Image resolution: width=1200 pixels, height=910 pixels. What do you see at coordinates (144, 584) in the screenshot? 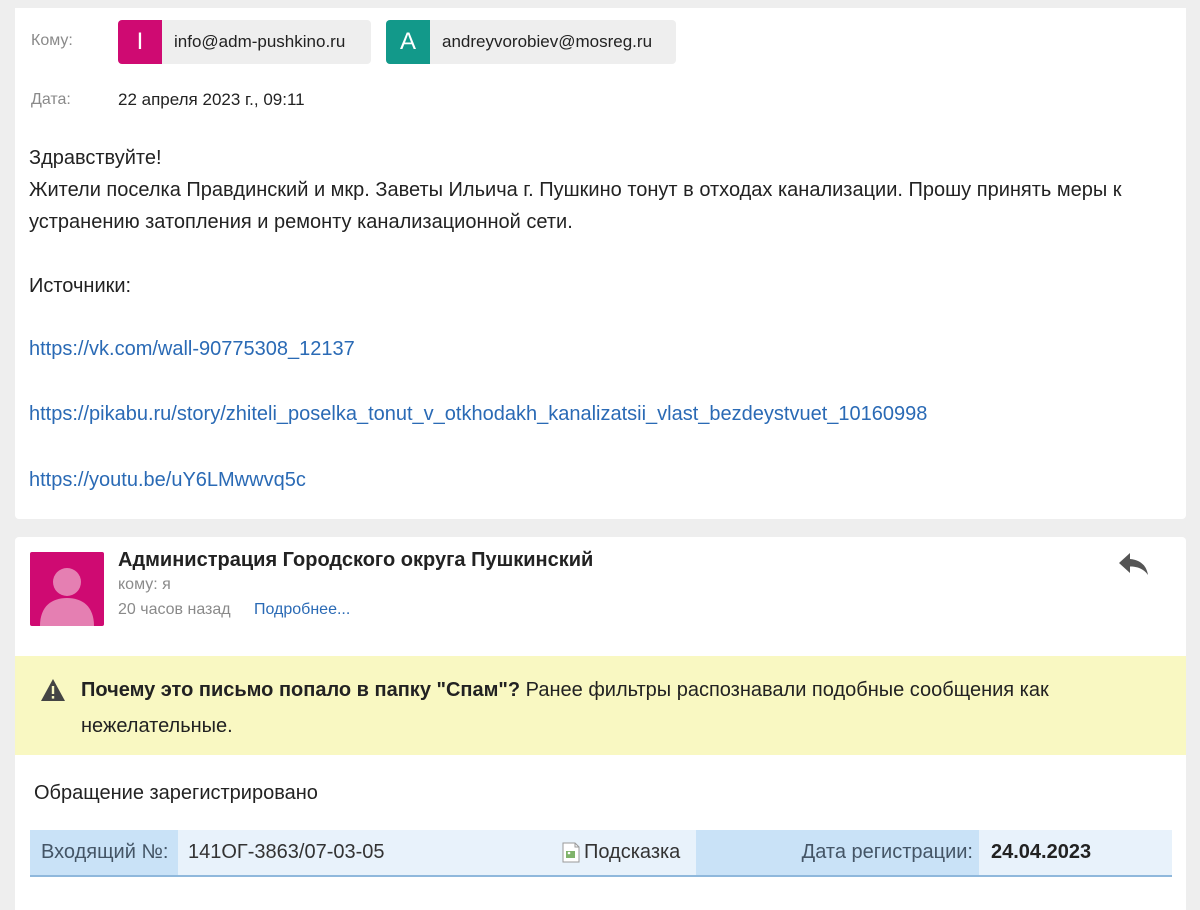
I see `recipient-line: кому: я` at bounding box center [144, 584].